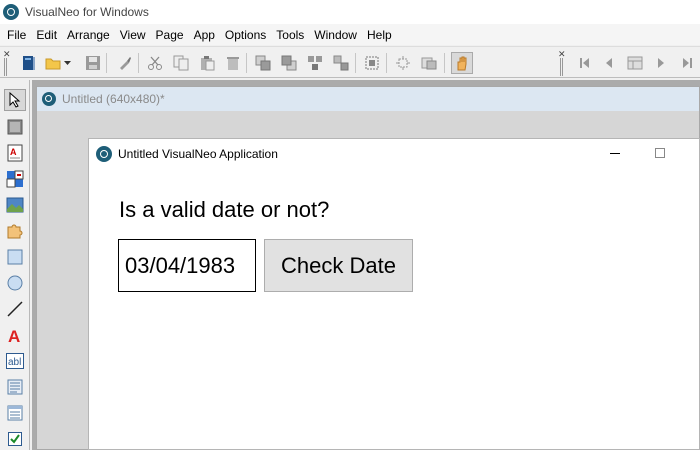  What do you see at coordinates (104, 154) in the screenshot?
I see `app-logo-icon` at bounding box center [104, 154].